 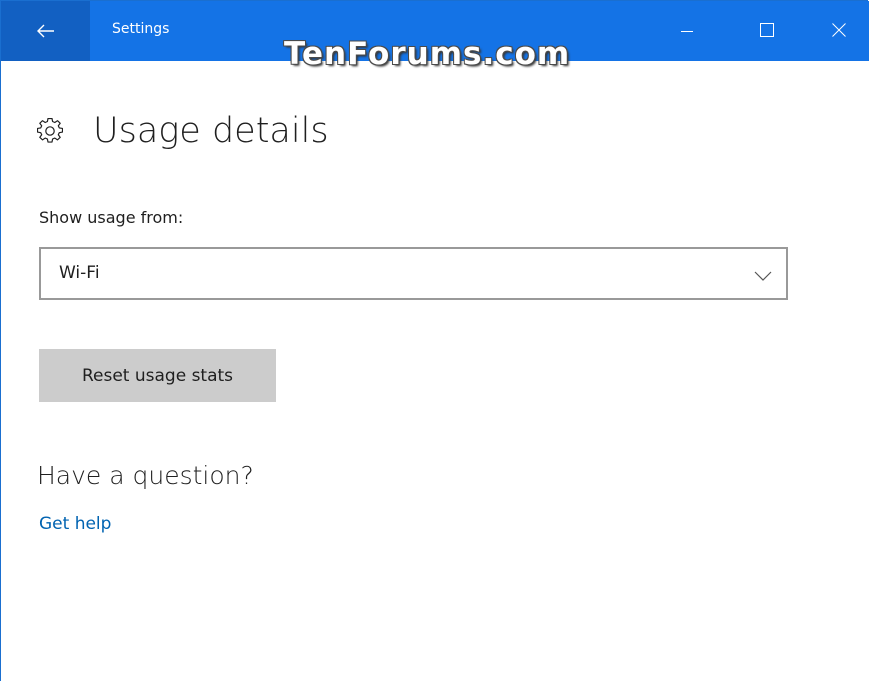 What do you see at coordinates (413, 273) in the screenshot?
I see `usage-source-dropdown: Wi-Fi` at bounding box center [413, 273].